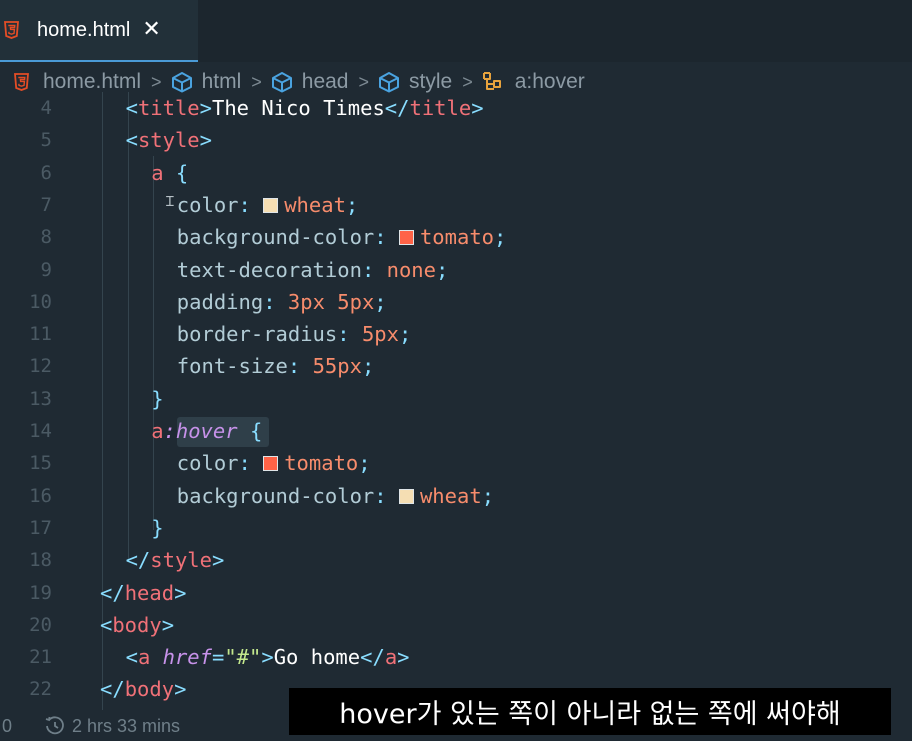 This screenshot has width=912, height=741. I want to click on breadcrumb-label: a:hover, so click(549, 81).